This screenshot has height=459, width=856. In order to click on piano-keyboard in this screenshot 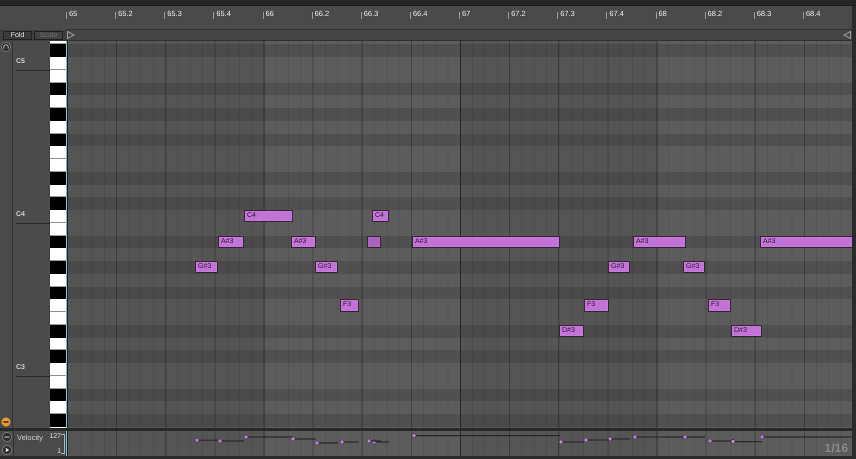, I will do `click(58, 234)`.